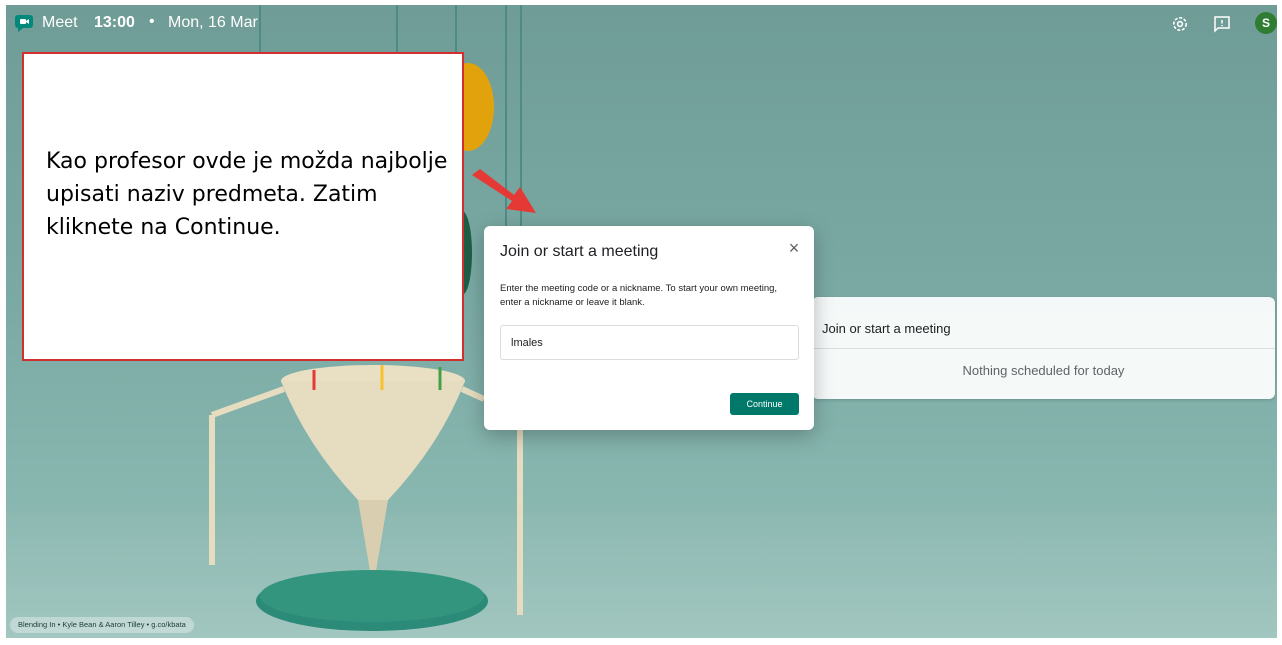  Describe the element at coordinates (1266, 23) in the screenshot. I see `account-avatar: S` at that location.